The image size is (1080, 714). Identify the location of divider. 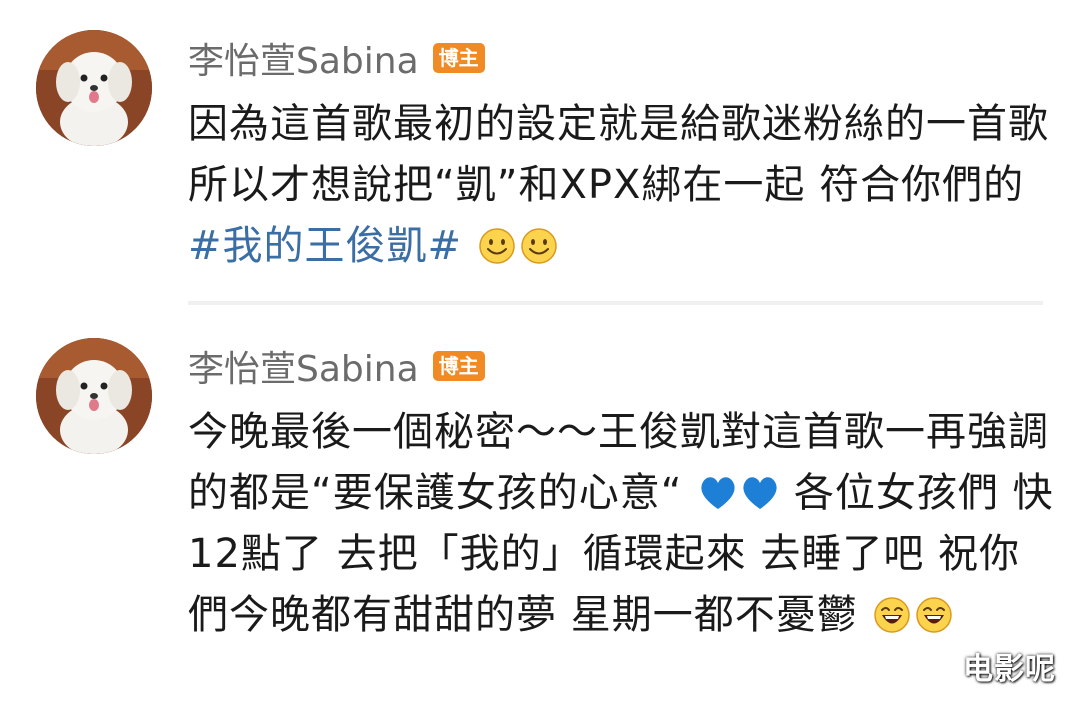
(615, 303).